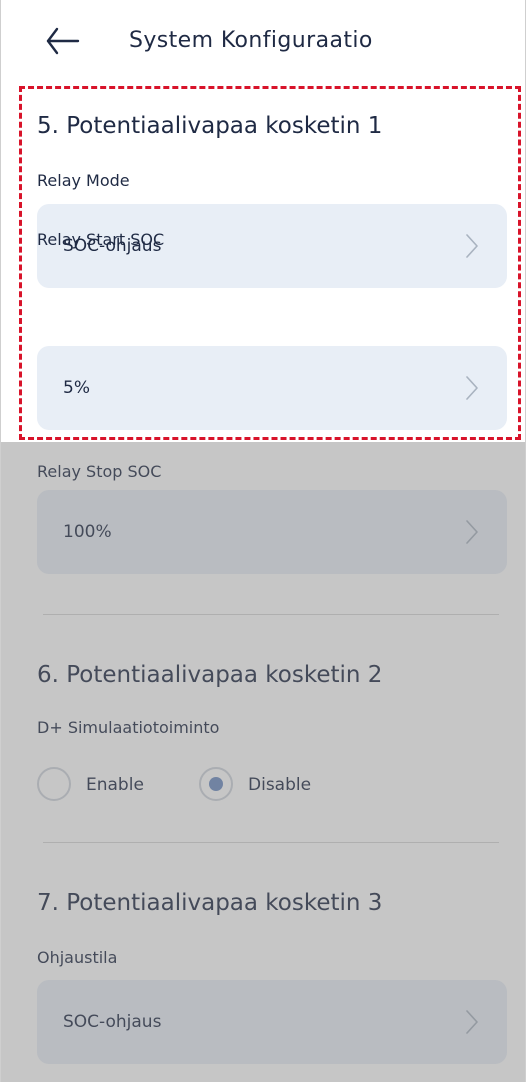 This screenshot has height=1082, width=526. I want to click on relay-start-soc-select: 5%, so click(272, 388).